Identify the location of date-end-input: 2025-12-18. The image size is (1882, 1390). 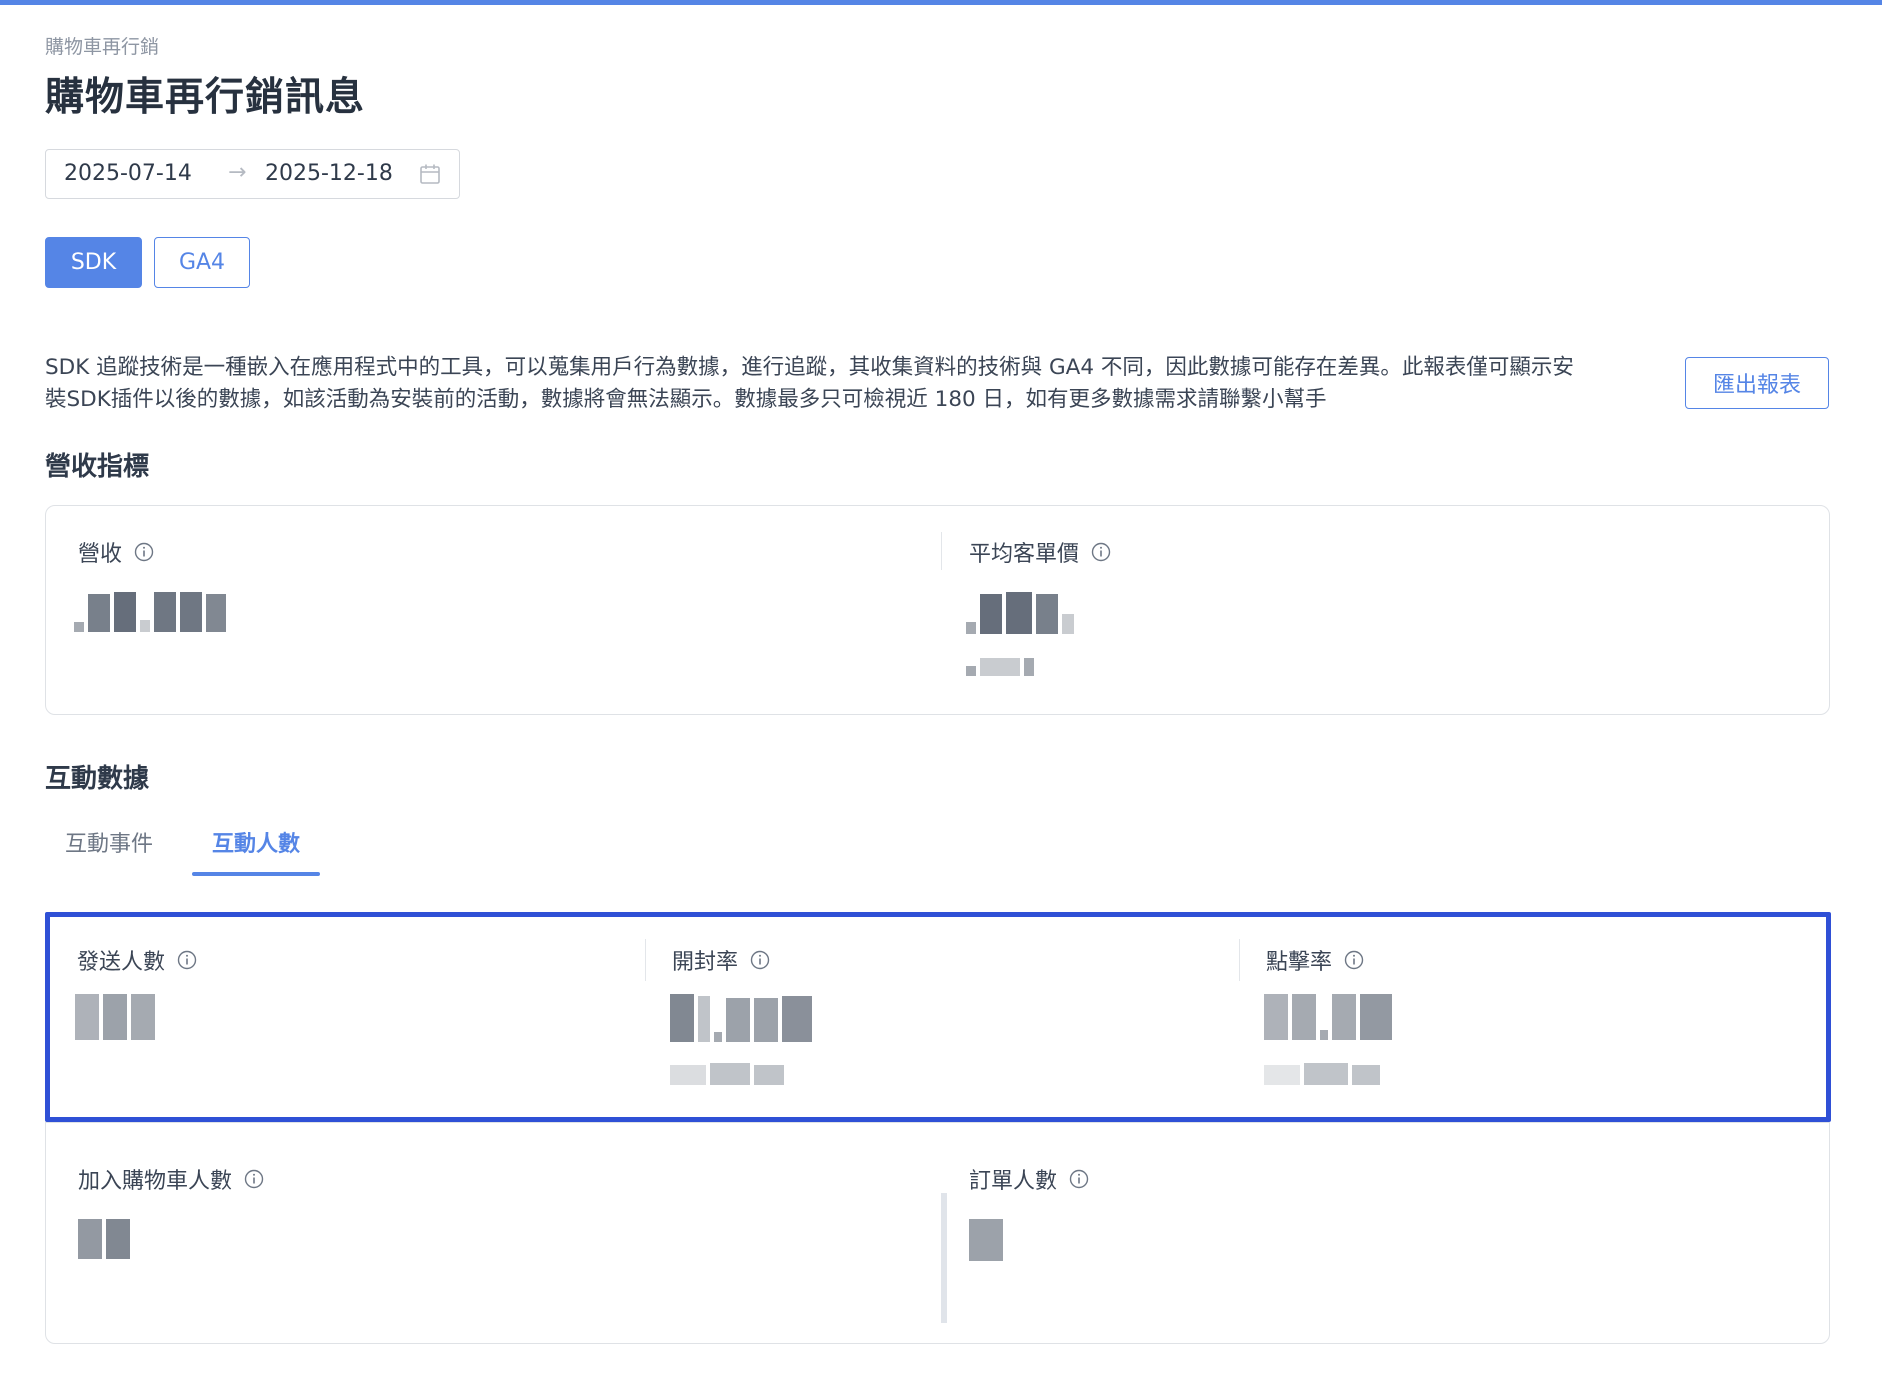
(329, 173).